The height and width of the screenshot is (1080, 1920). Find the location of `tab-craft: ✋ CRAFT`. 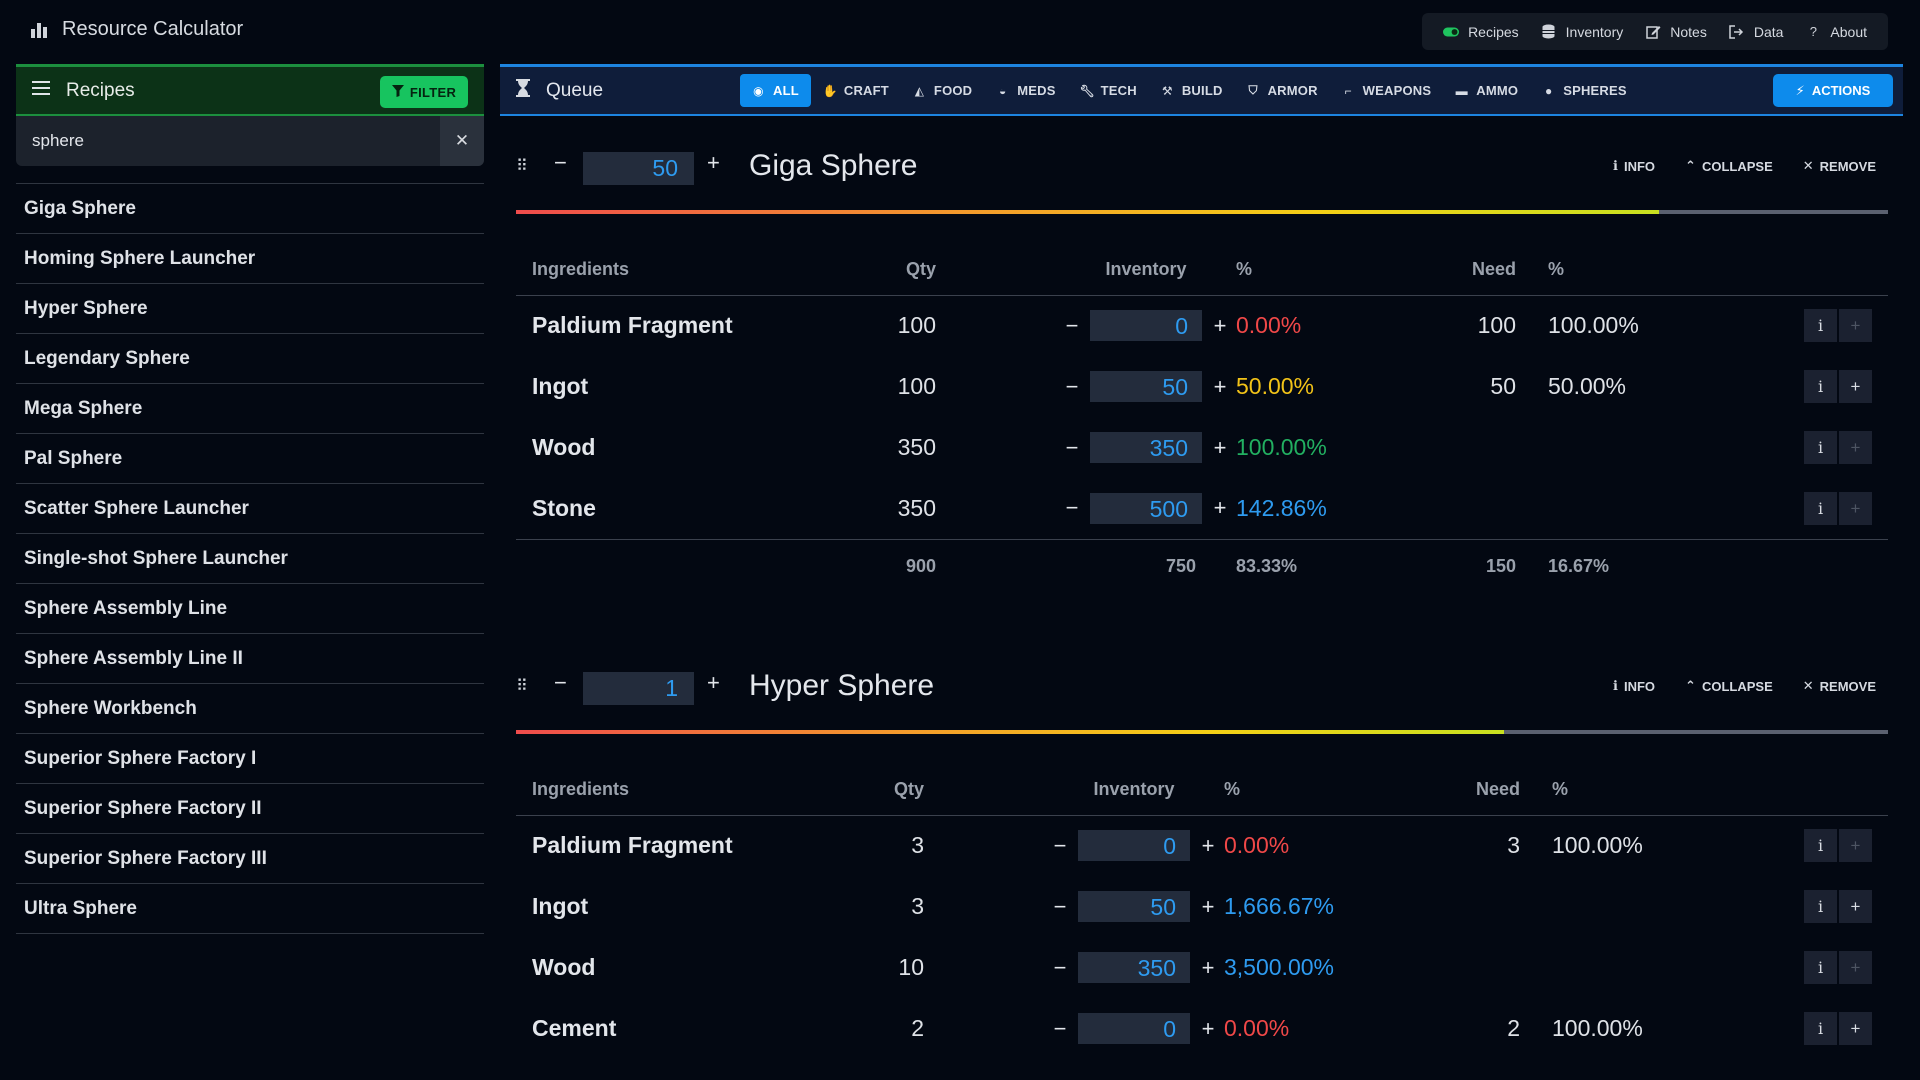

tab-craft: ✋ CRAFT is located at coordinates (856, 90).